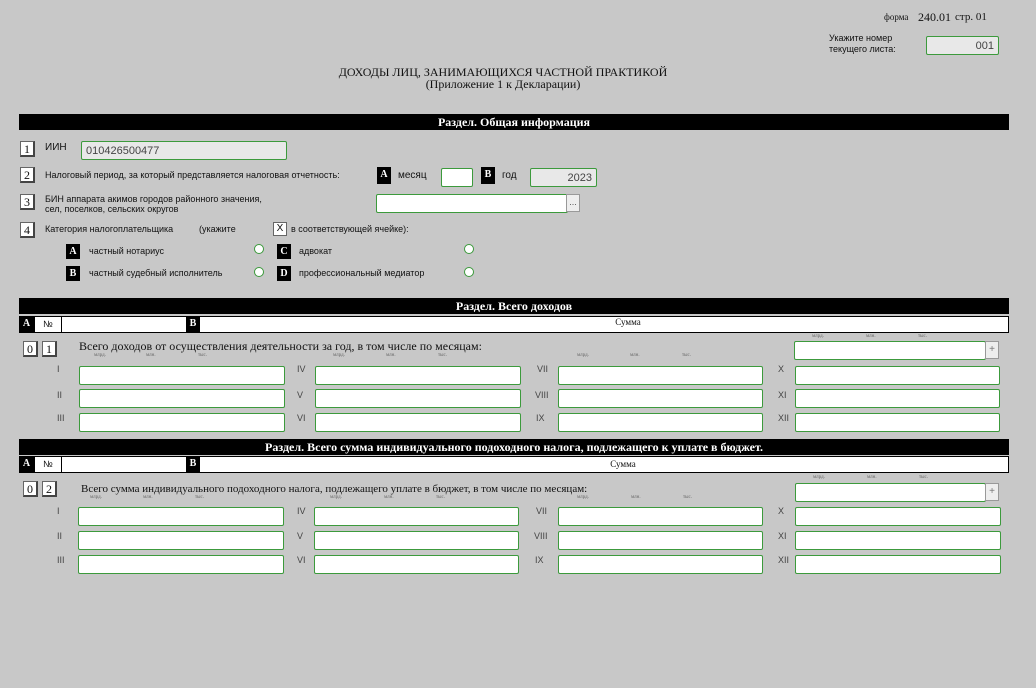 The image size is (1036, 688). What do you see at coordinates (259, 272) in the screenshot?
I see `category-b-radio` at bounding box center [259, 272].